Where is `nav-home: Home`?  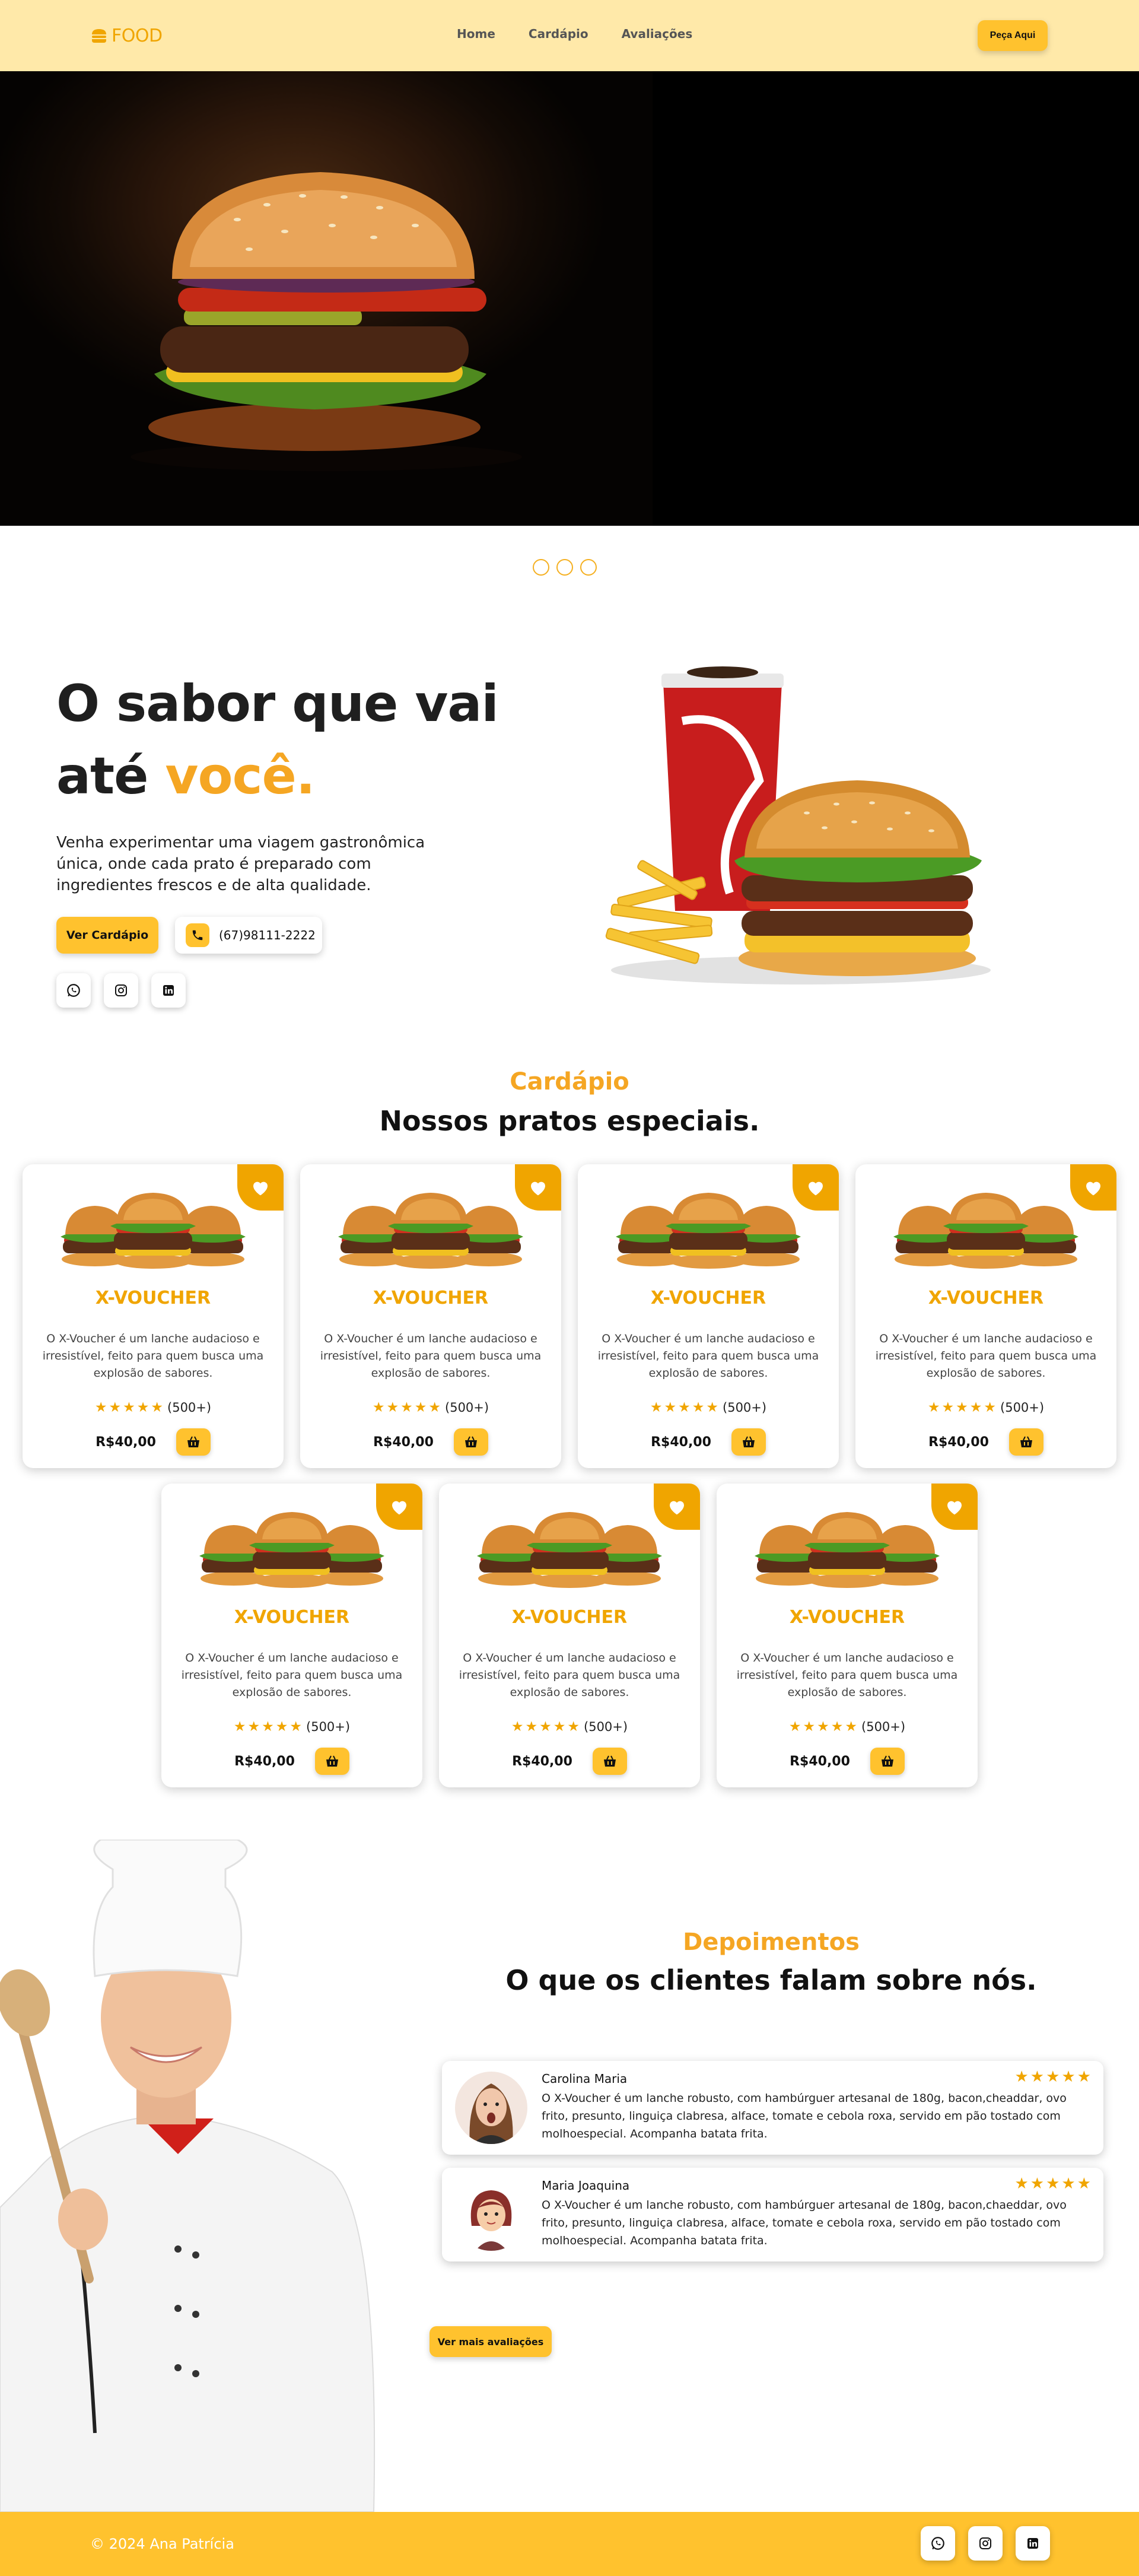 nav-home: Home is located at coordinates (476, 34).